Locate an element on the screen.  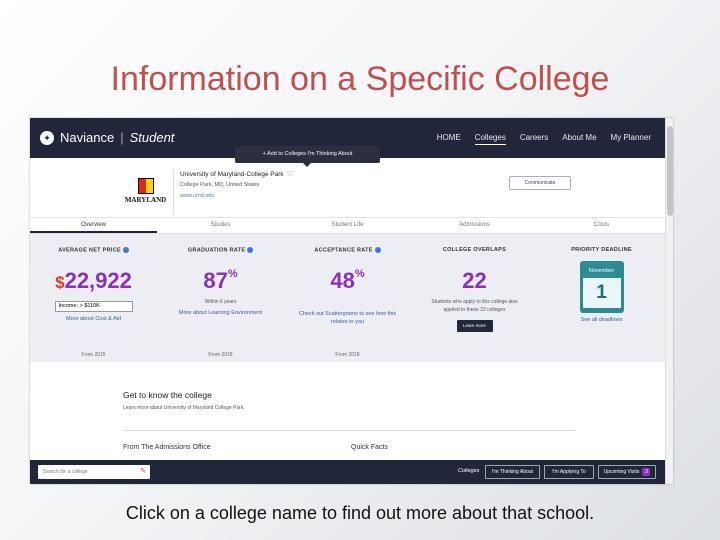
tab-overview: Overview is located at coordinates (93, 225).